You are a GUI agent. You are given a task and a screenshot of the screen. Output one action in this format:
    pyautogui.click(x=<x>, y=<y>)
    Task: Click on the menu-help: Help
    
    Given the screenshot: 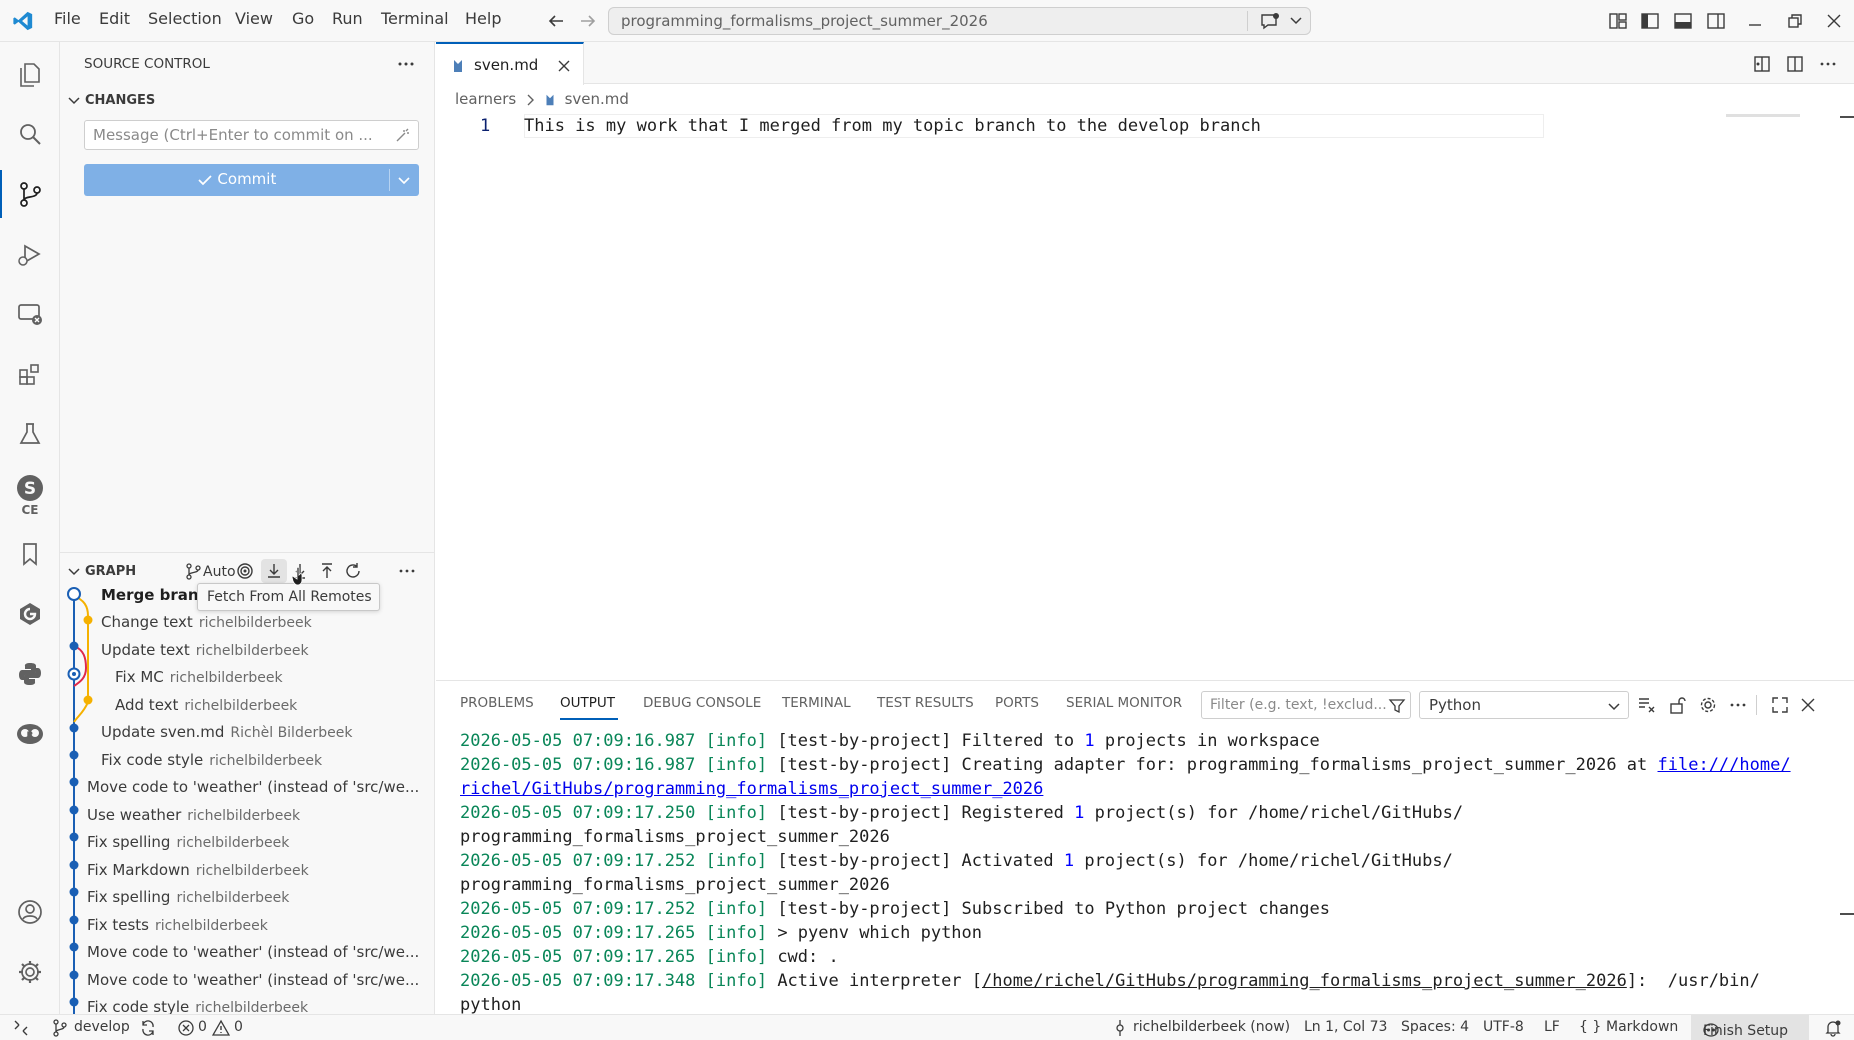 What is the action you would take?
    pyautogui.click(x=483, y=18)
    